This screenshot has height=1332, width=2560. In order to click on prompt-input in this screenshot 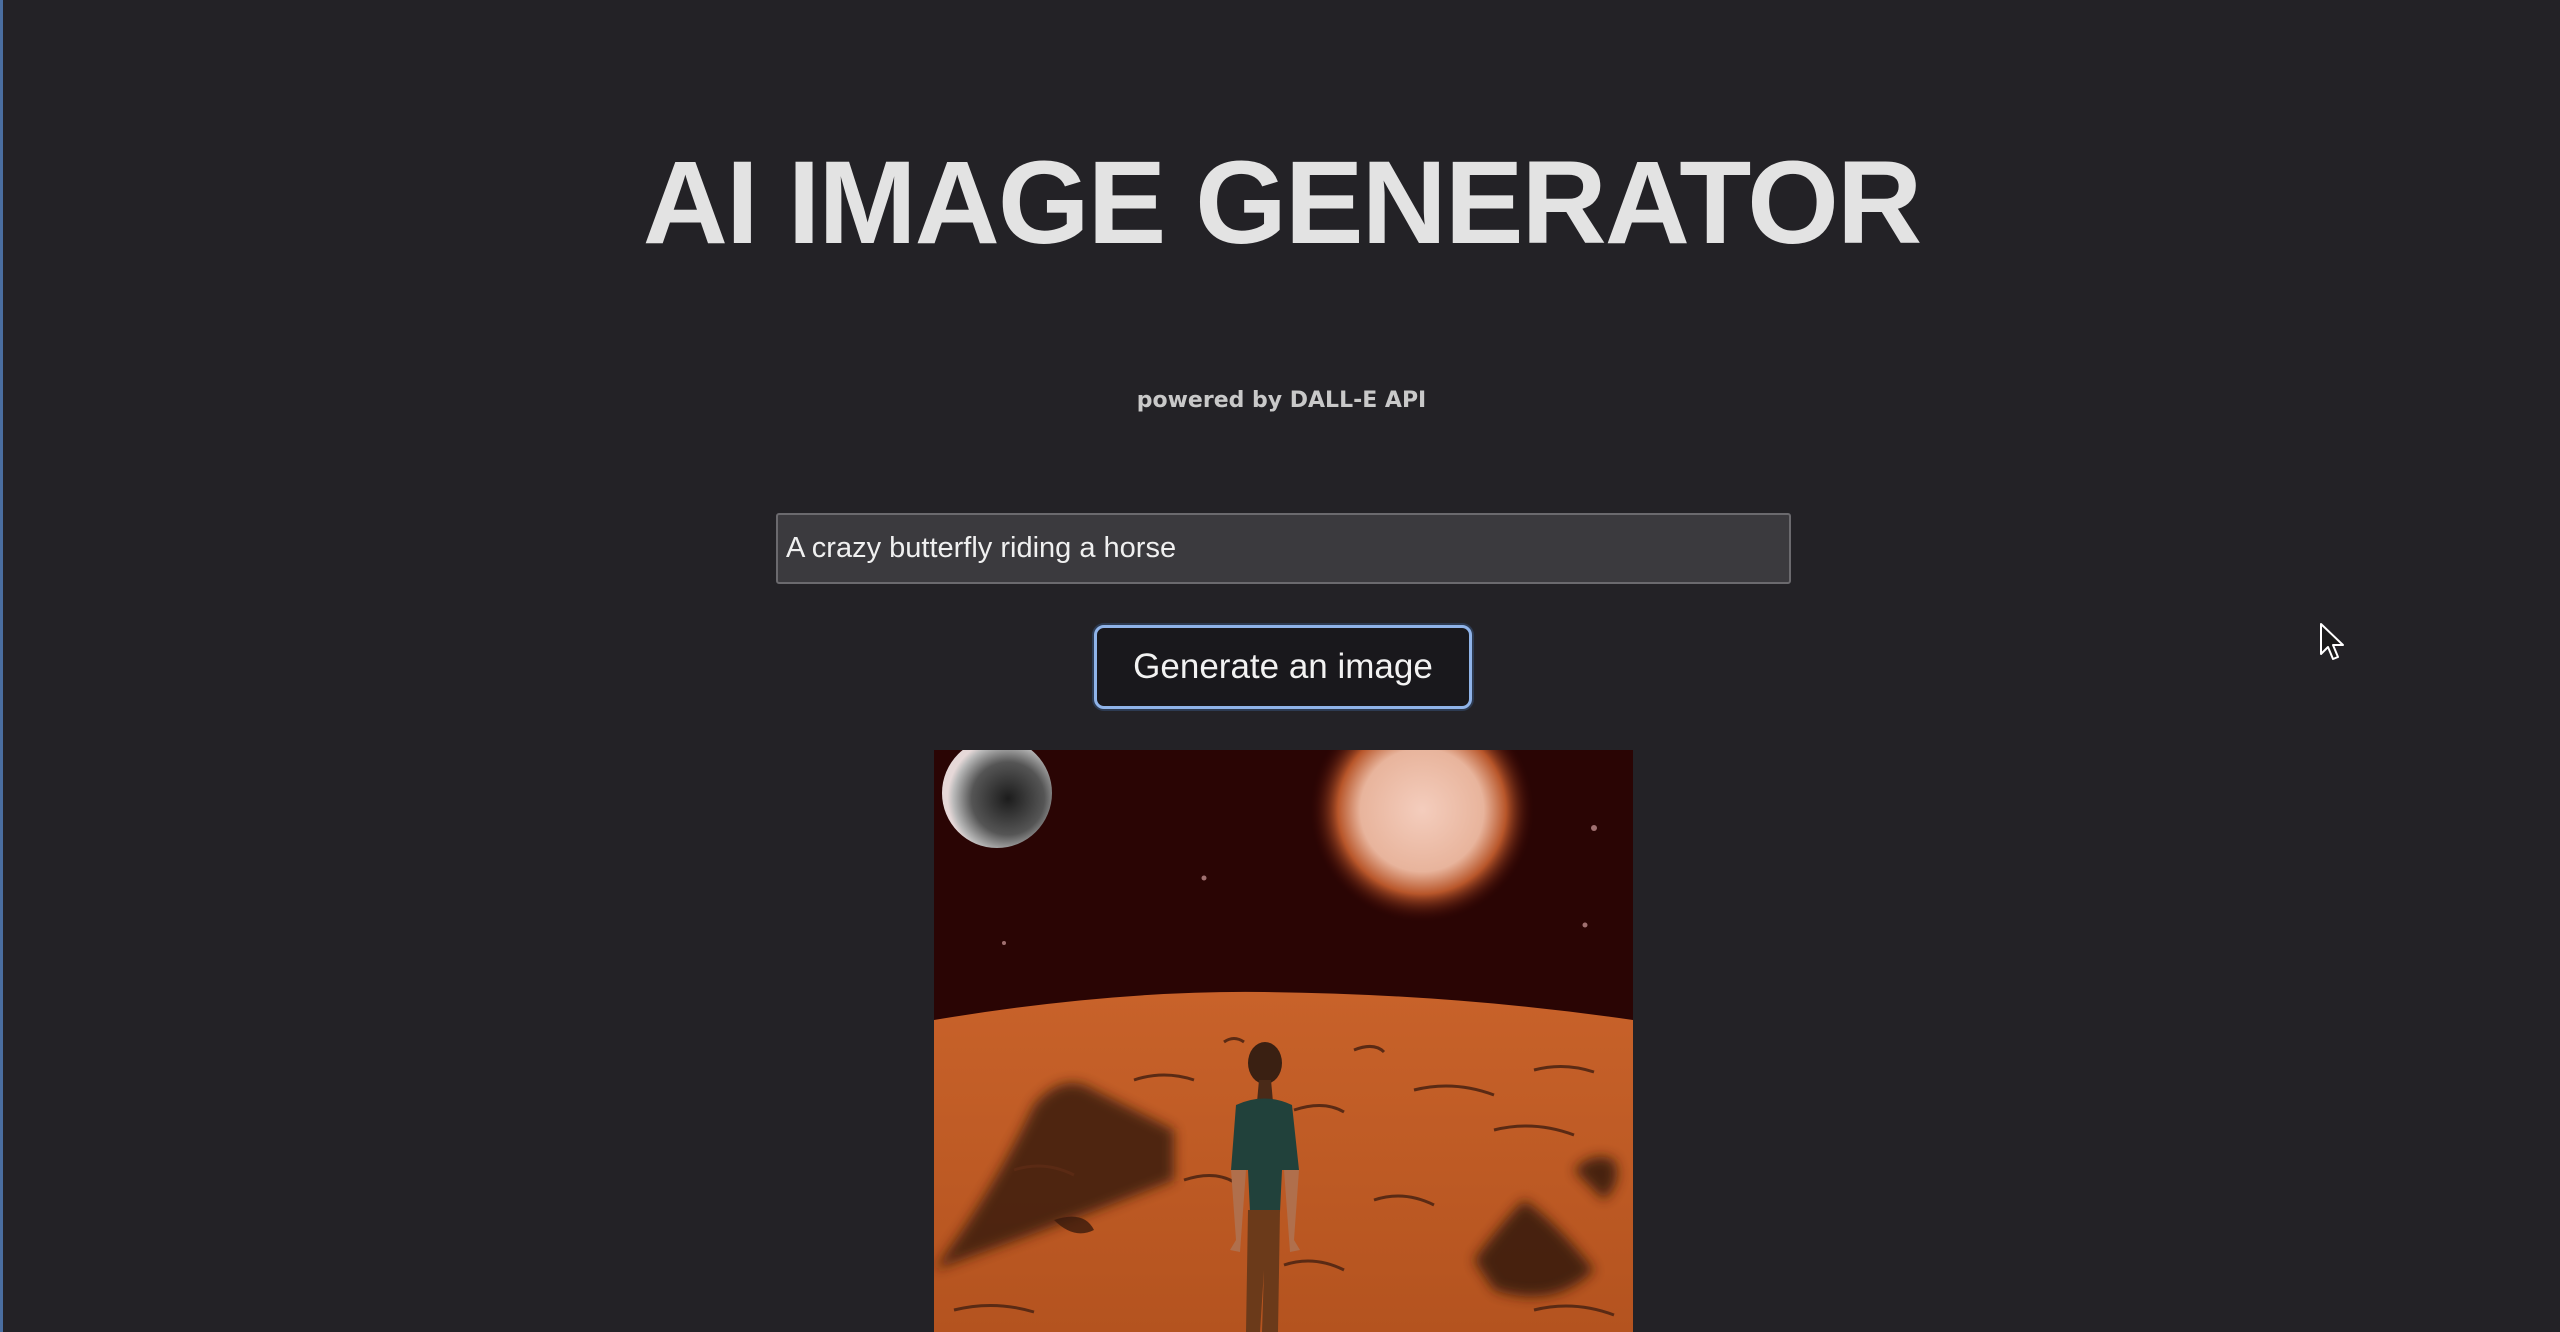, I will do `click(1283, 548)`.